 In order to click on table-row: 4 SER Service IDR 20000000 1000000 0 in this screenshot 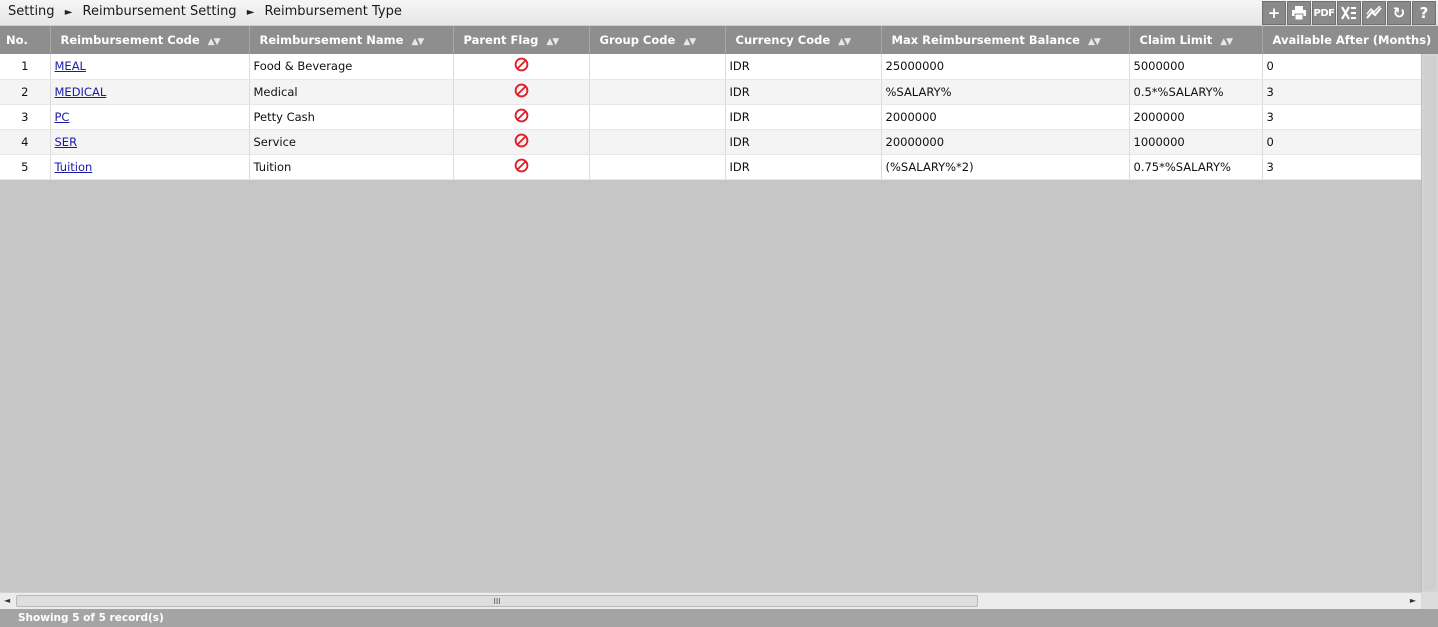, I will do `click(719, 142)`.